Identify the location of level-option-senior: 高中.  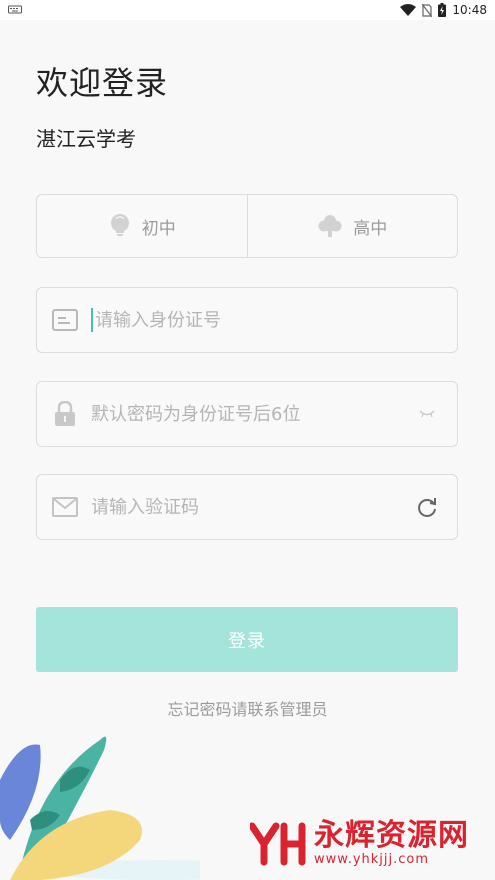
(352, 226).